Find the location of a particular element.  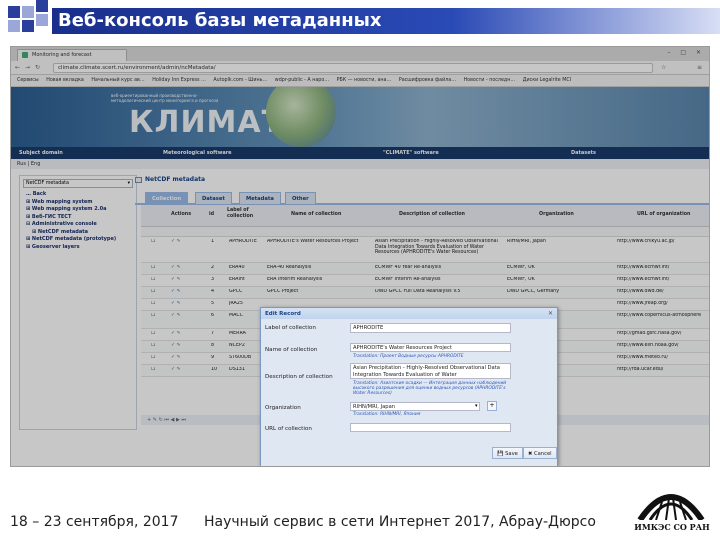

label-field-label: Label of collection is located at coordinates (290, 328).